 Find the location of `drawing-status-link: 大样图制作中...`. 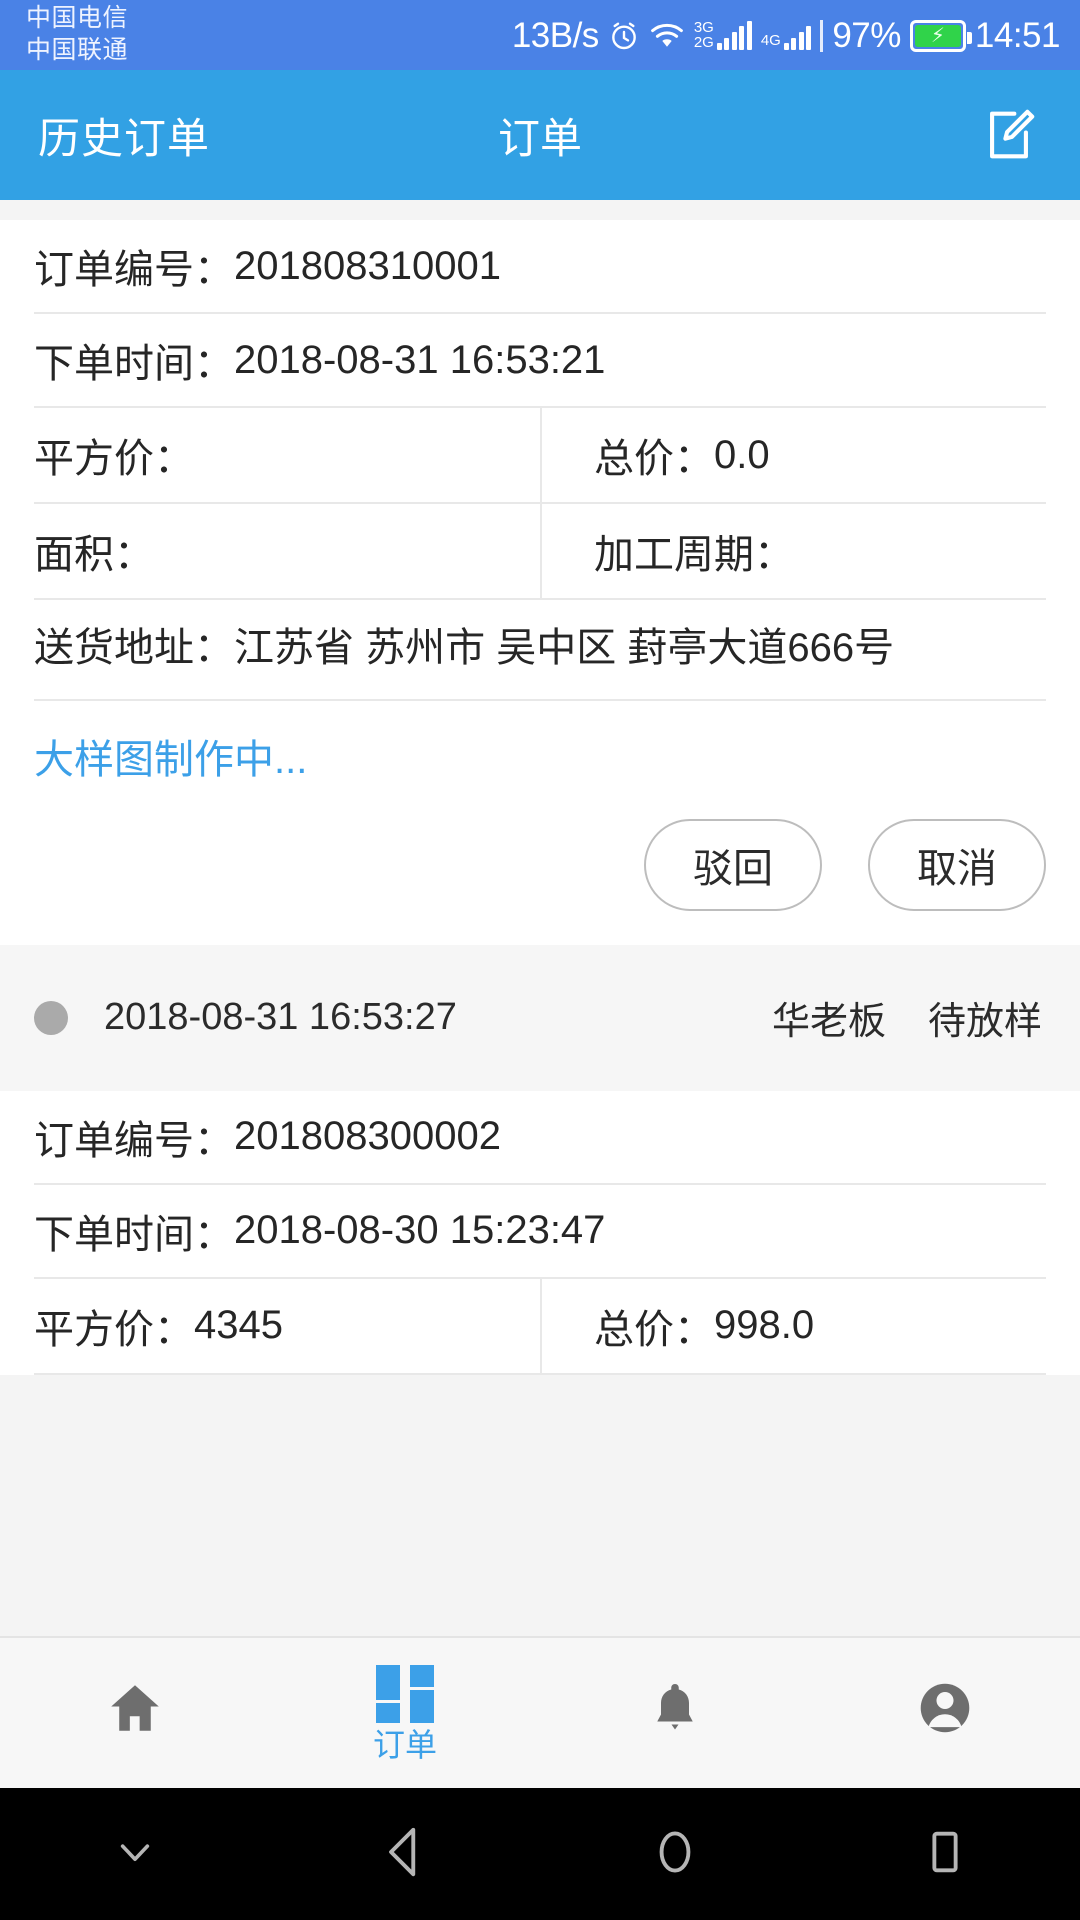

drawing-status-link: 大样图制作中... is located at coordinates (170, 760).